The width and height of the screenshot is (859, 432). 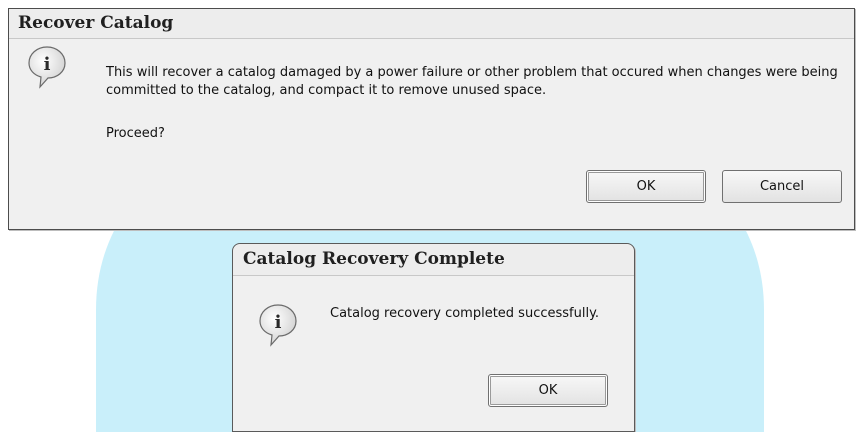 What do you see at coordinates (465, 313) in the screenshot?
I see `recovery-complete-message: Catalog recovery completed successfully.` at bounding box center [465, 313].